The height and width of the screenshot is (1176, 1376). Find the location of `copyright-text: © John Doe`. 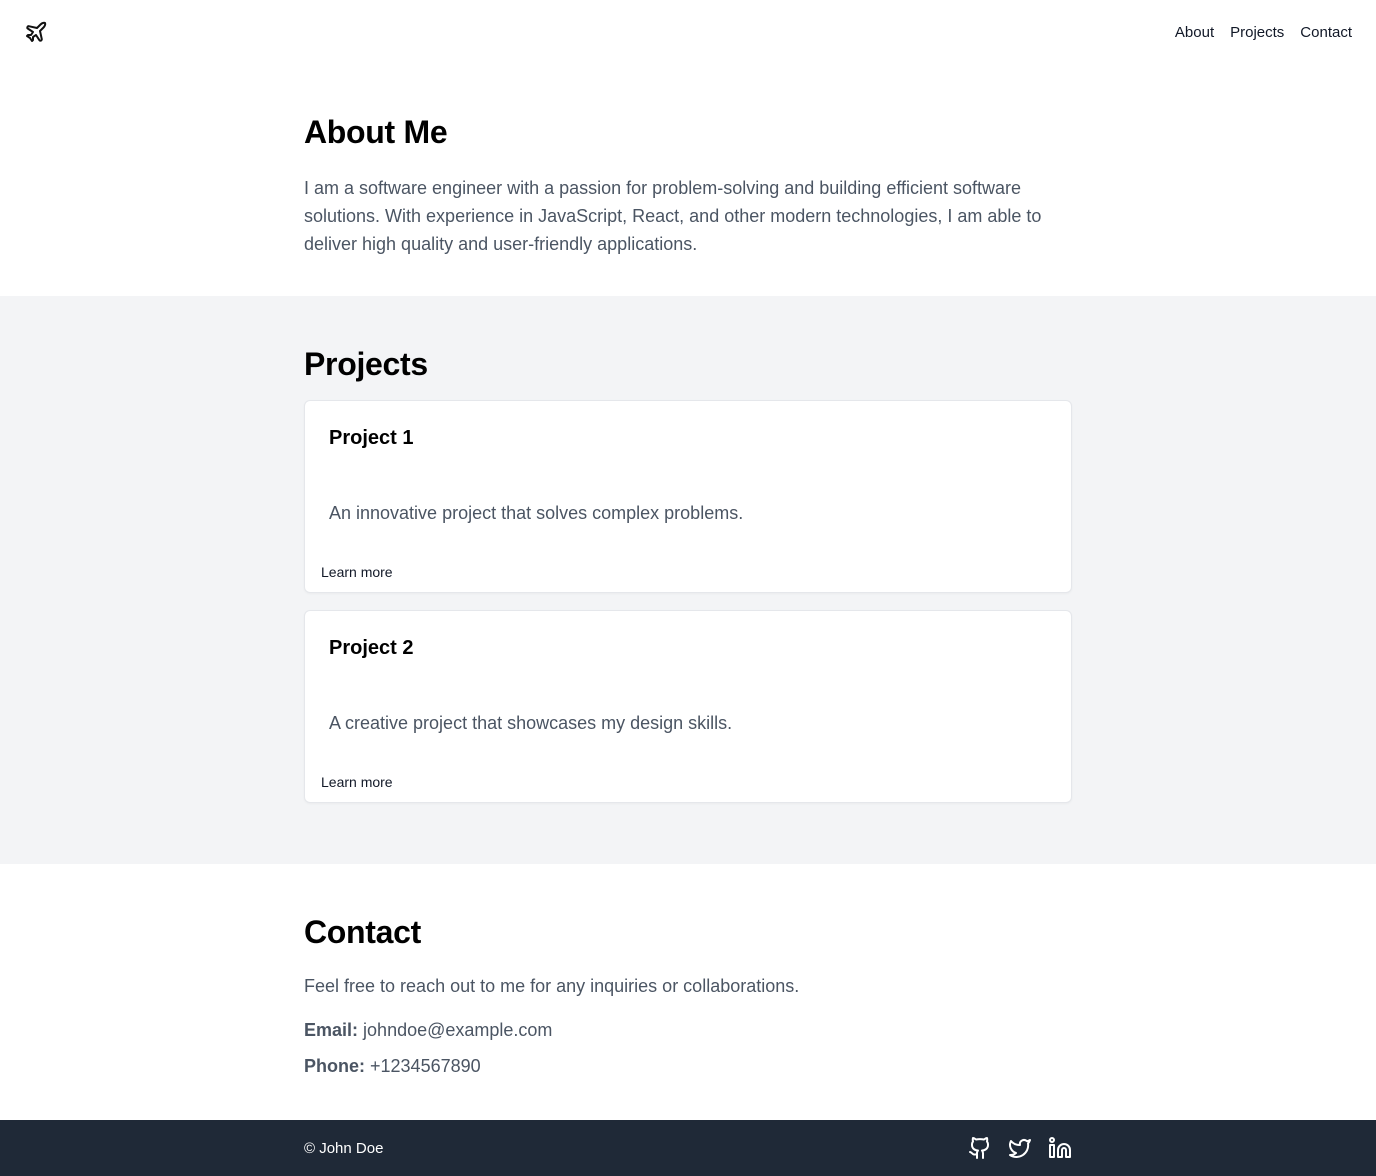

copyright-text: © John Doe is located at coordinates (344, 1148).